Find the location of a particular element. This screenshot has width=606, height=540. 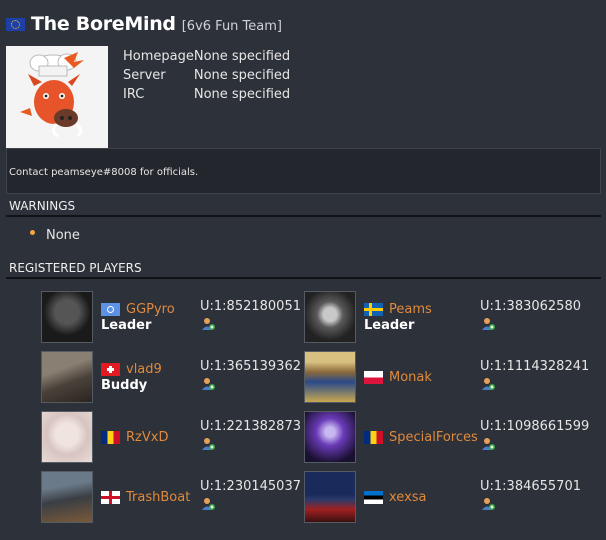

player-name-line: vlad9 is located at coordinates (131, 369).